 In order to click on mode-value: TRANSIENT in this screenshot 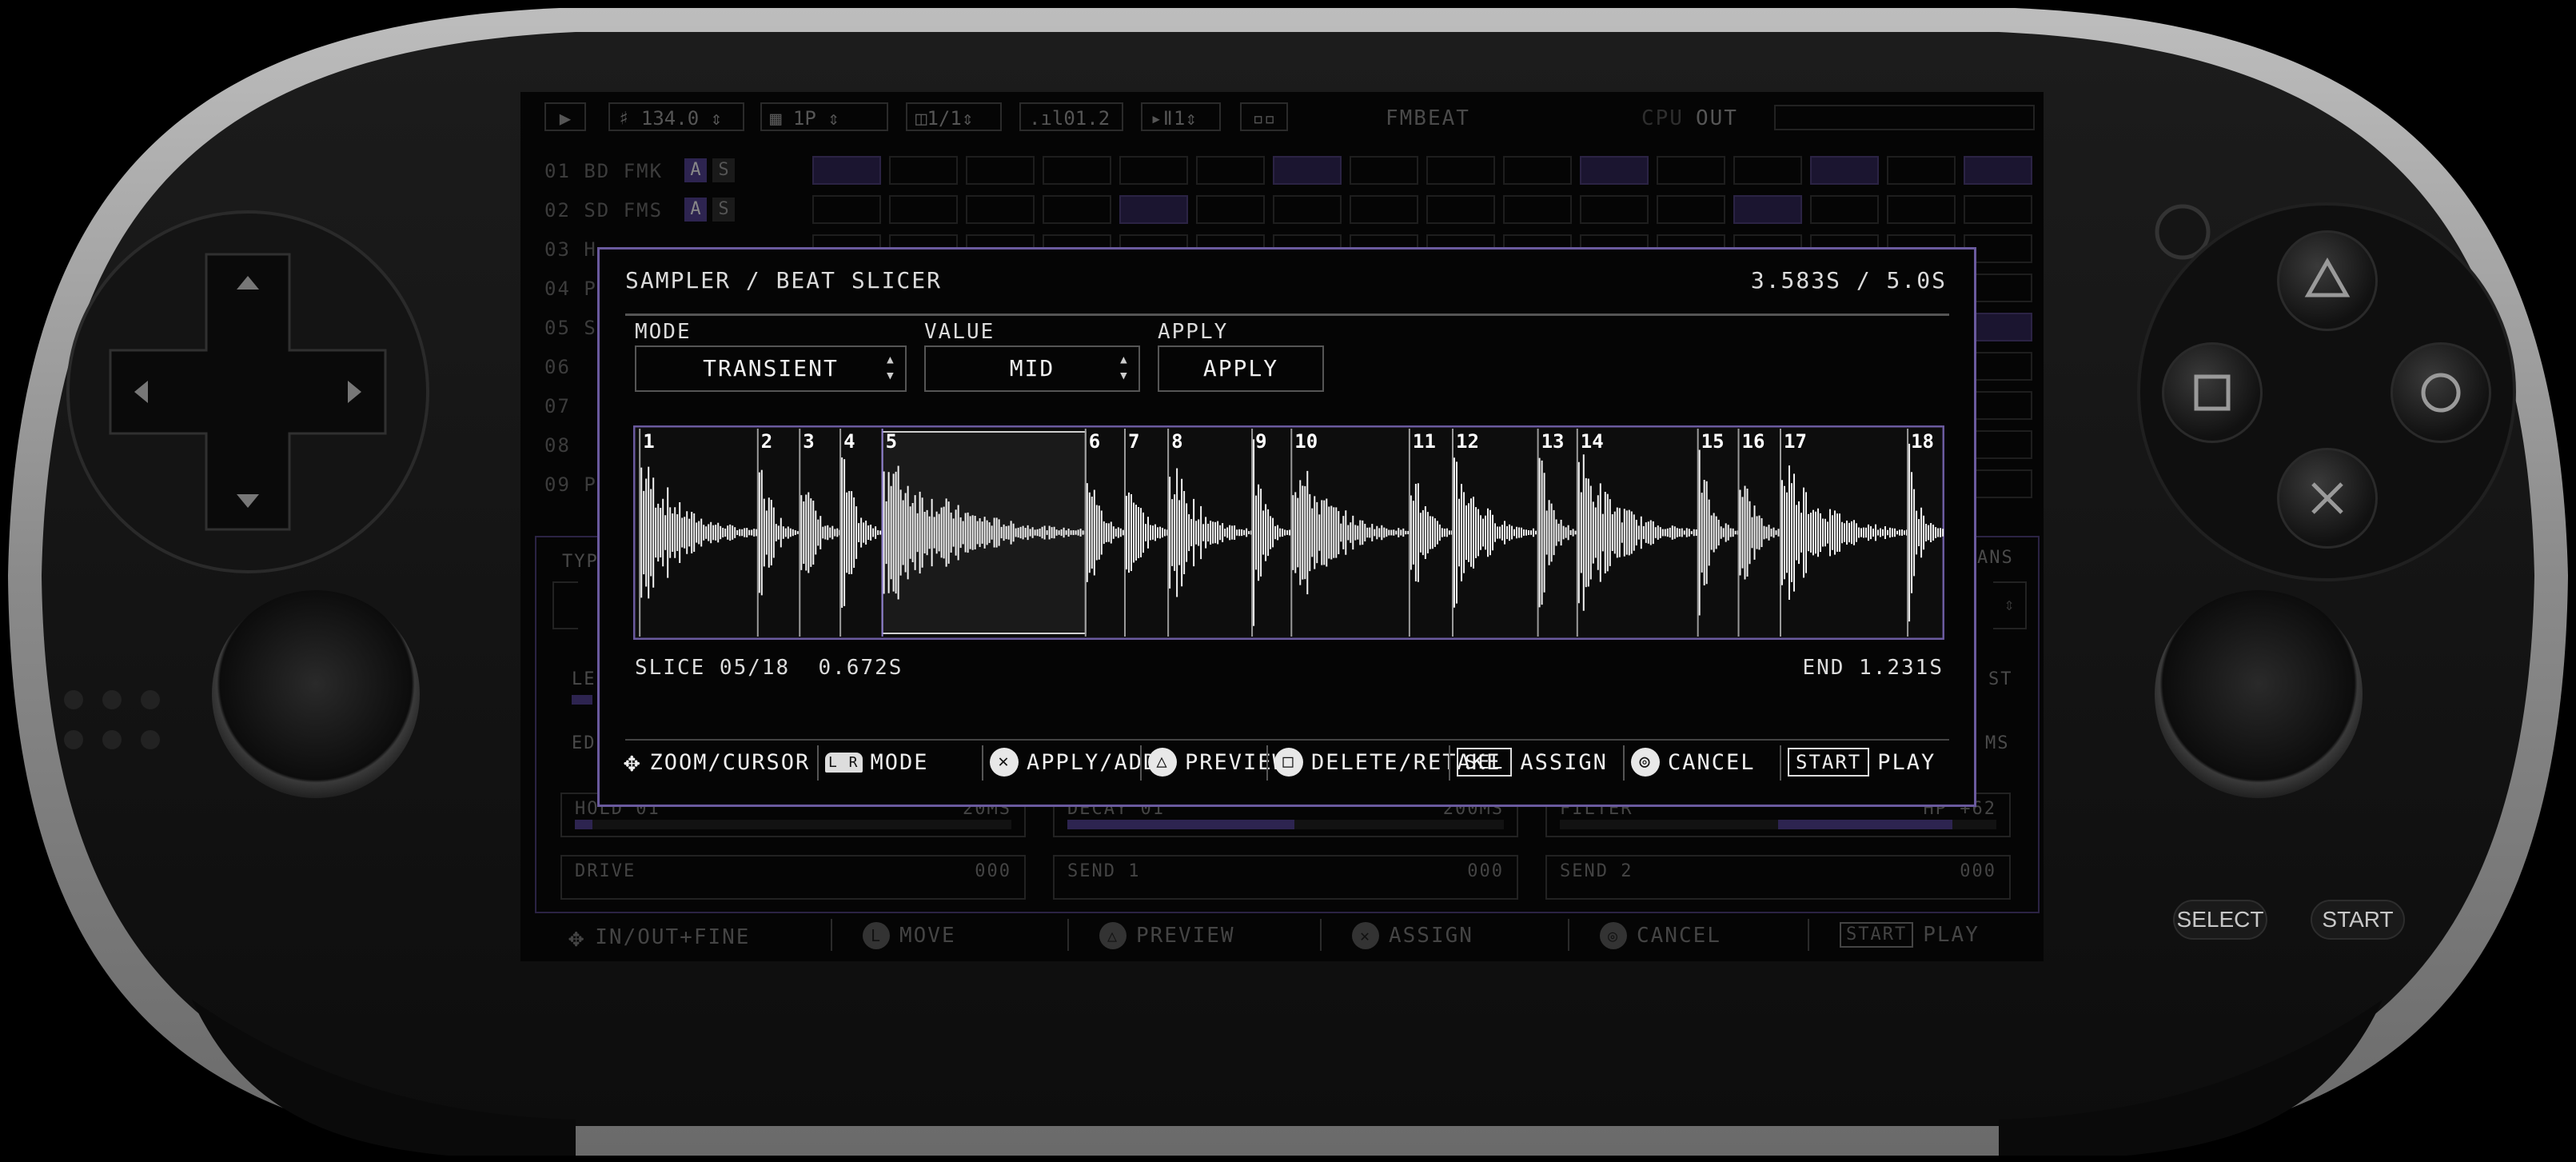, I will do `click(771, 368)`.